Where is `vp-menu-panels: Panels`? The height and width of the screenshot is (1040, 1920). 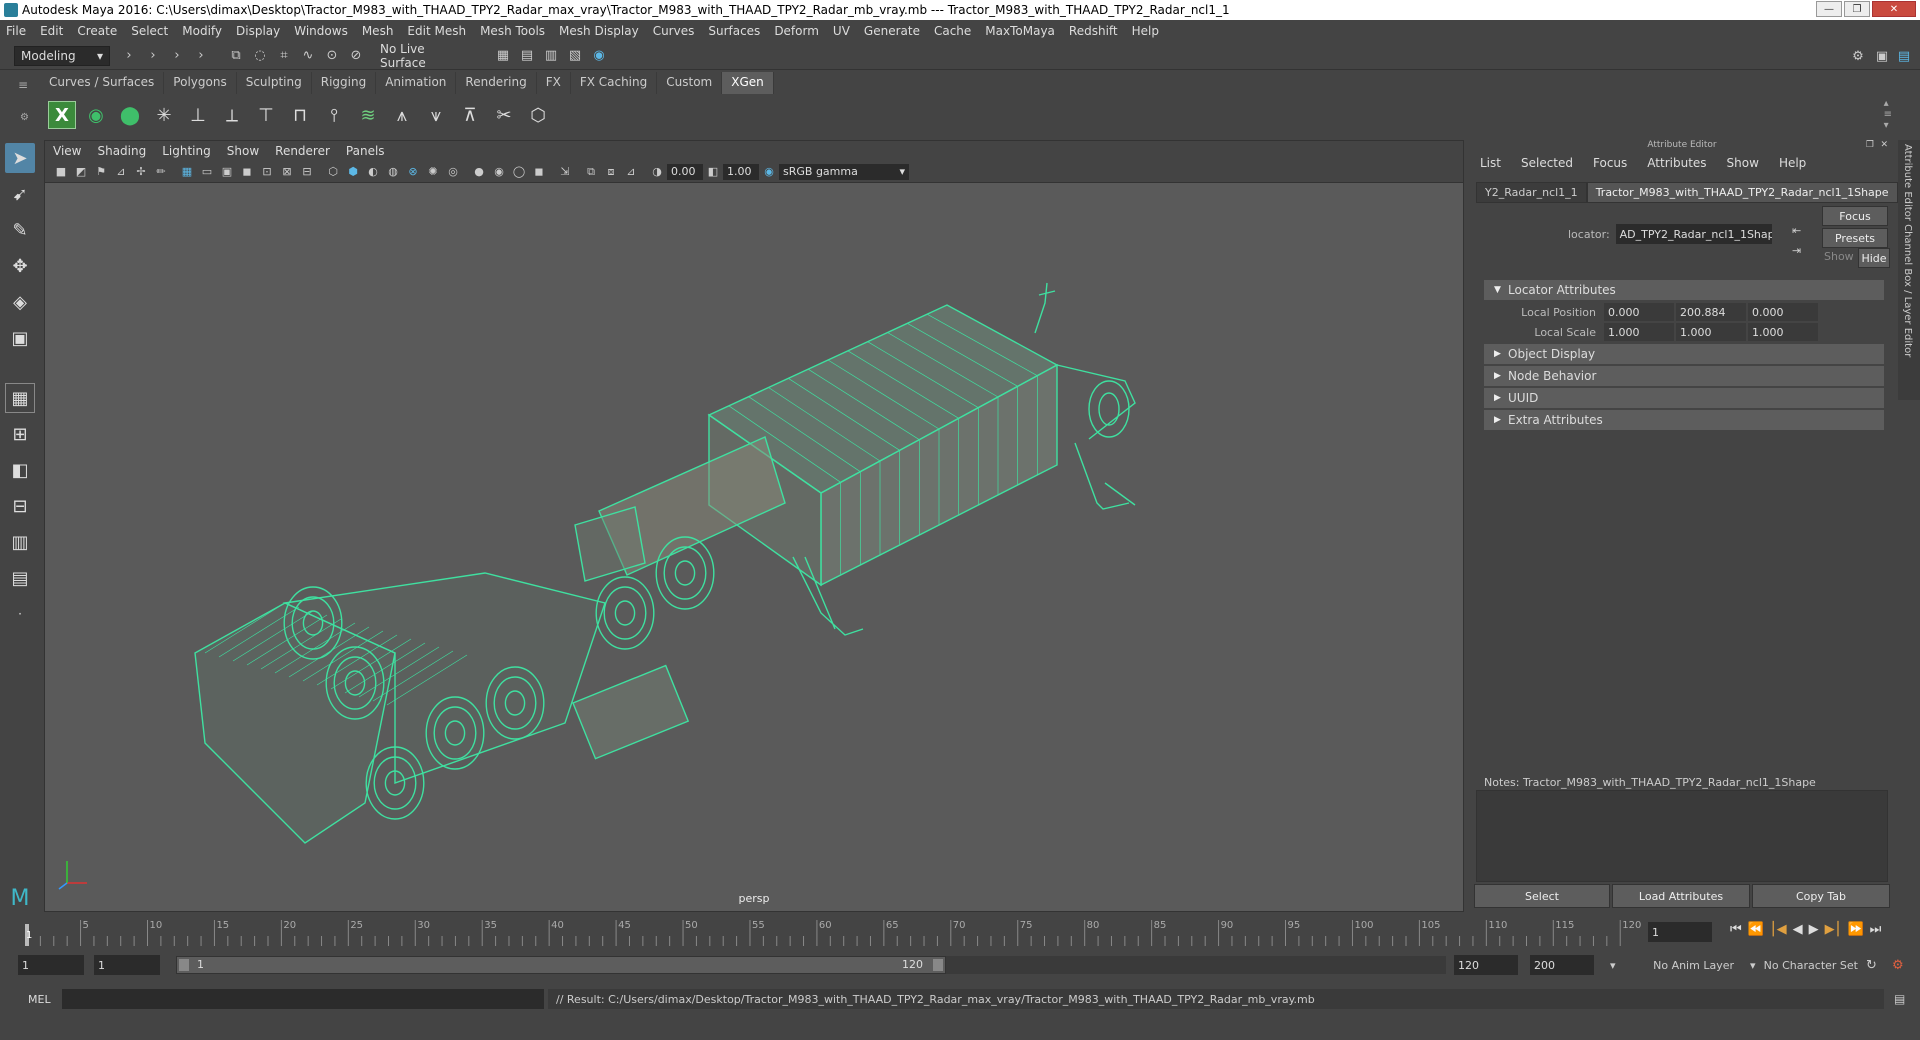 vp-menu-panels: Panels is located at coordinates (365, 151).